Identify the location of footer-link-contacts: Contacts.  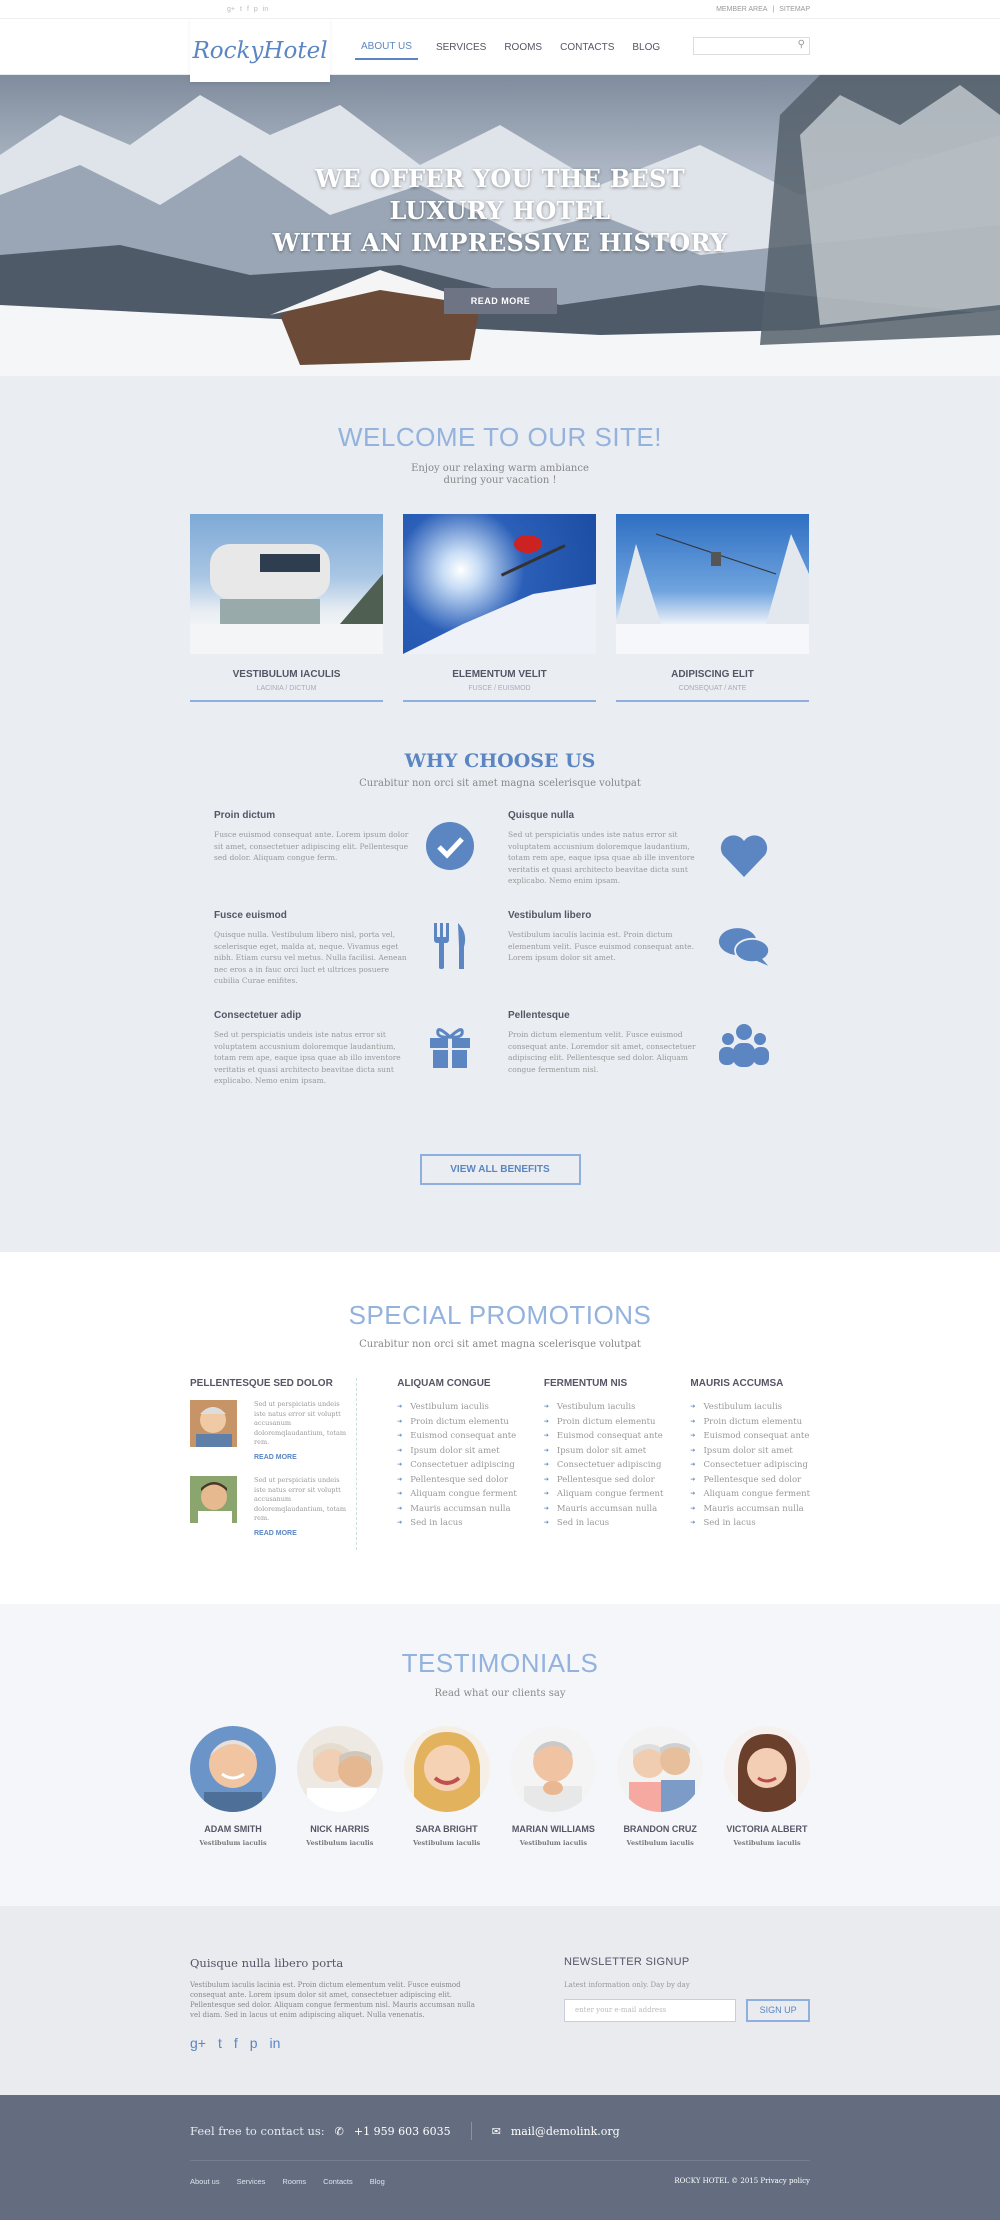
(338, 2181).